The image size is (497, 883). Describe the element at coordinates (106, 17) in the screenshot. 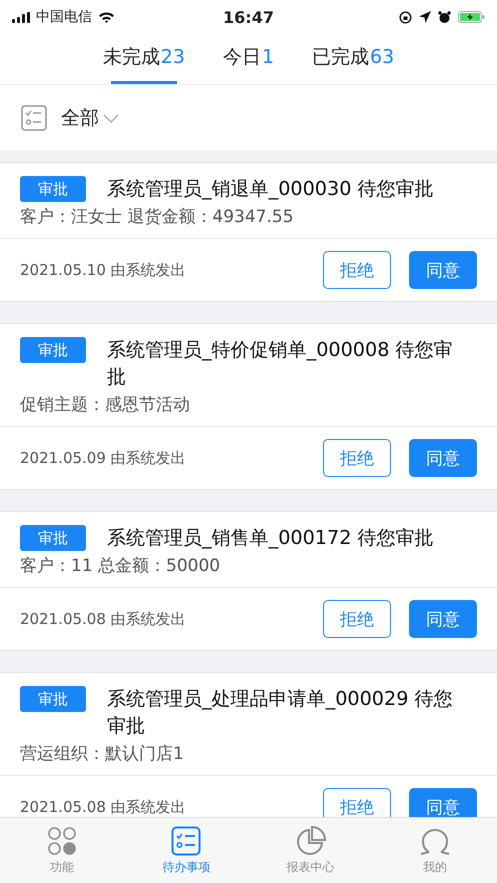

I see `wifi-icon` at that location.